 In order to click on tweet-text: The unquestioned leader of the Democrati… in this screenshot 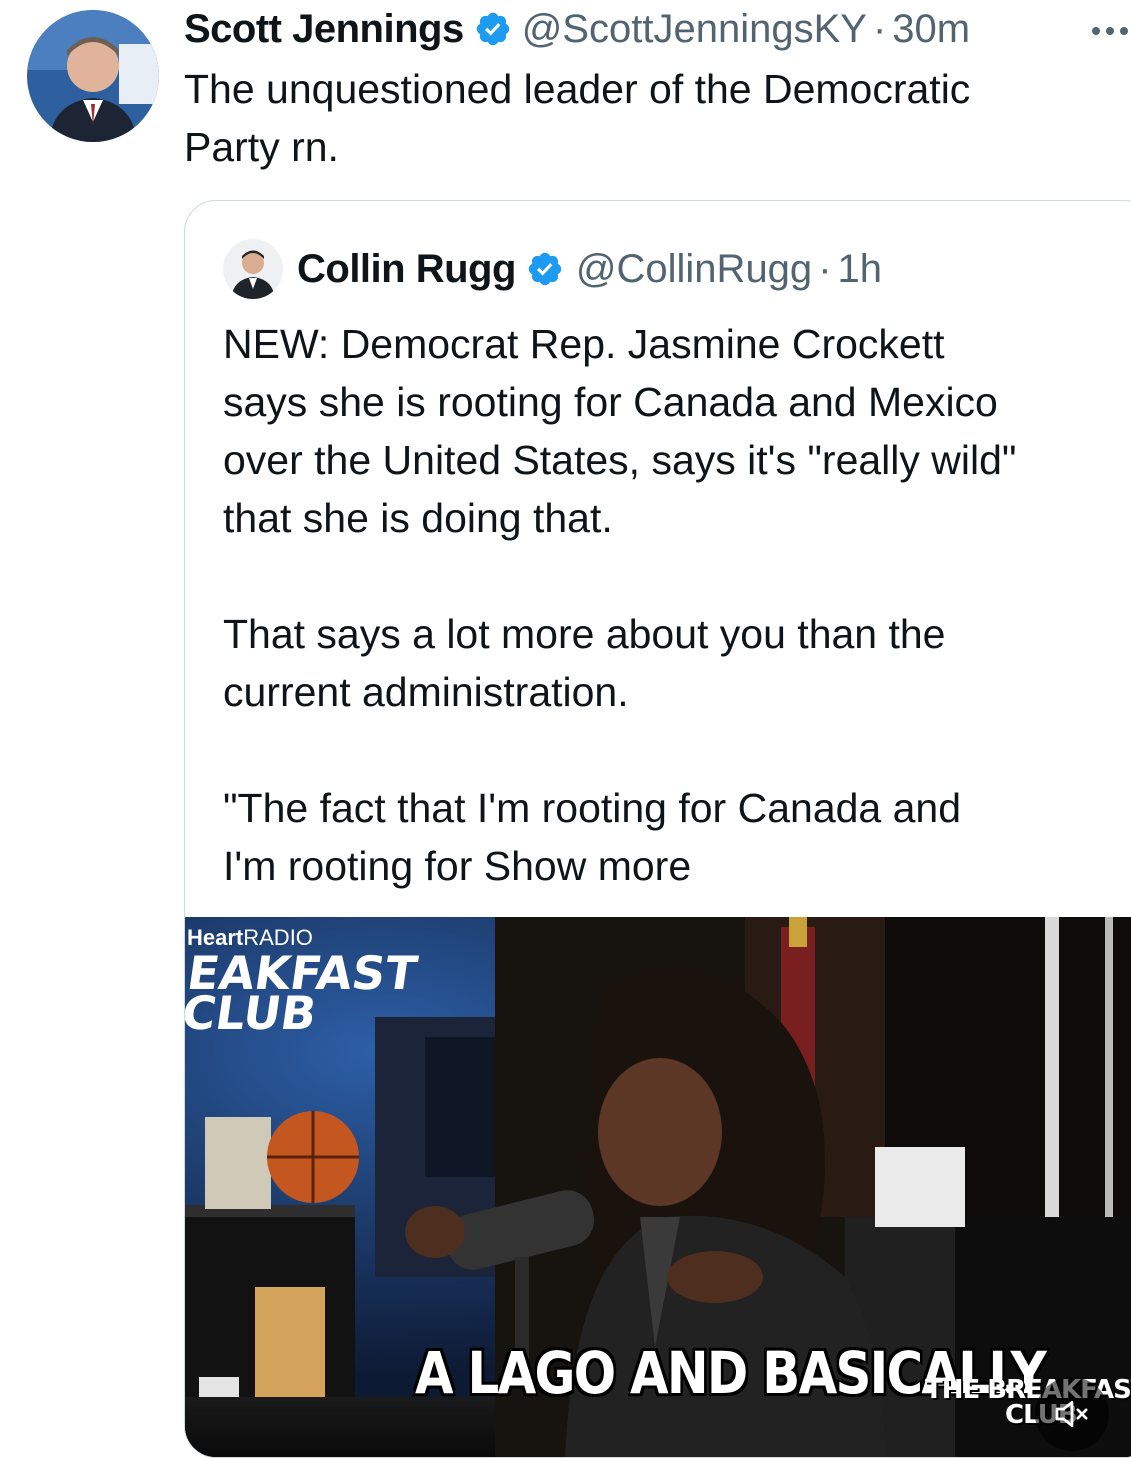, I will do `click(577, 118)`.